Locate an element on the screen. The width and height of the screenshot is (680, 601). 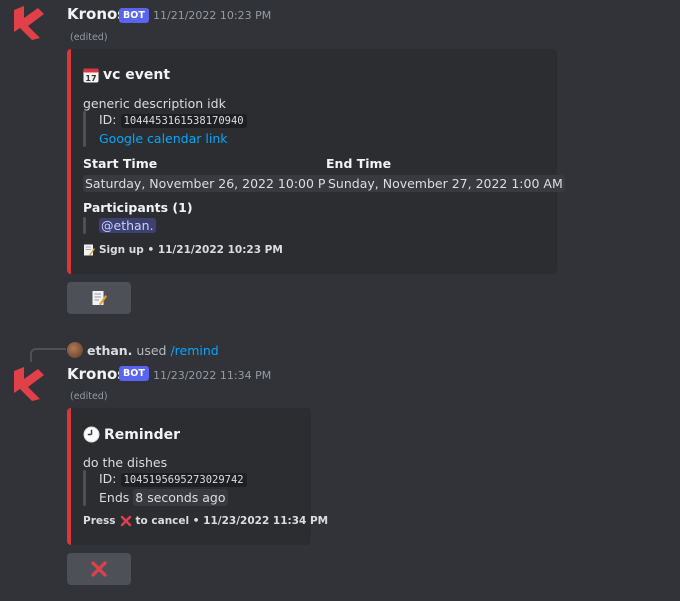
reply-connector is located at coordinates (48, 355).